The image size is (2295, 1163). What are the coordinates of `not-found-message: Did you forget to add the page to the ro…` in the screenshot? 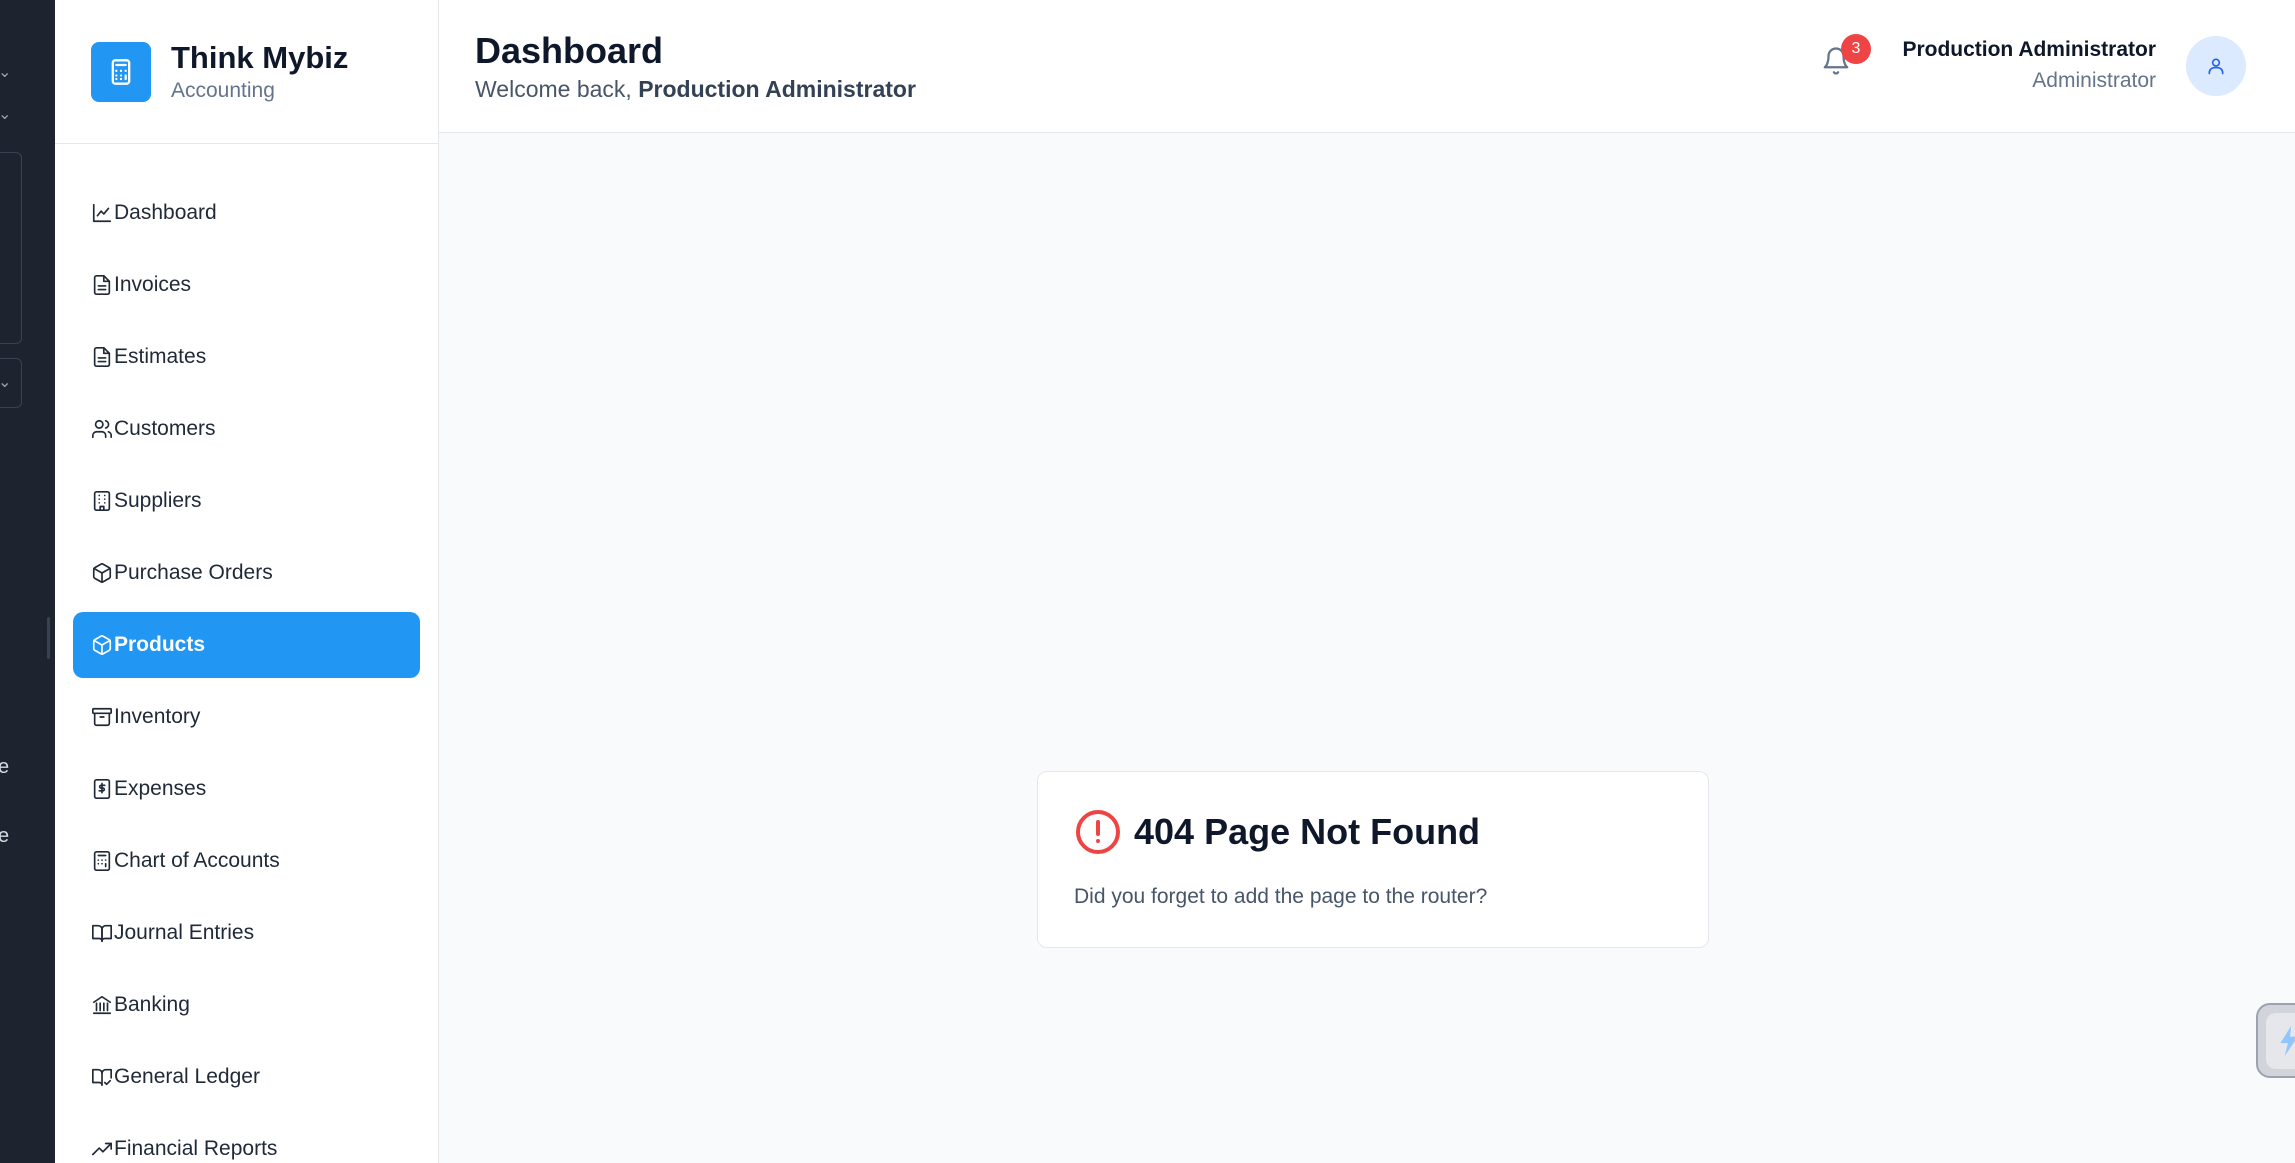 It's located at (1281, 896).